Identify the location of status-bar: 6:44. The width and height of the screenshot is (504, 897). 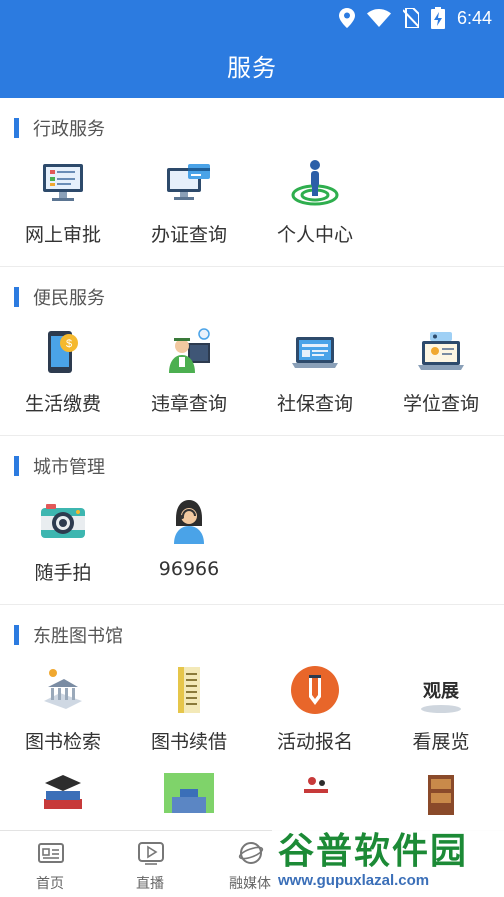
(252, 18).